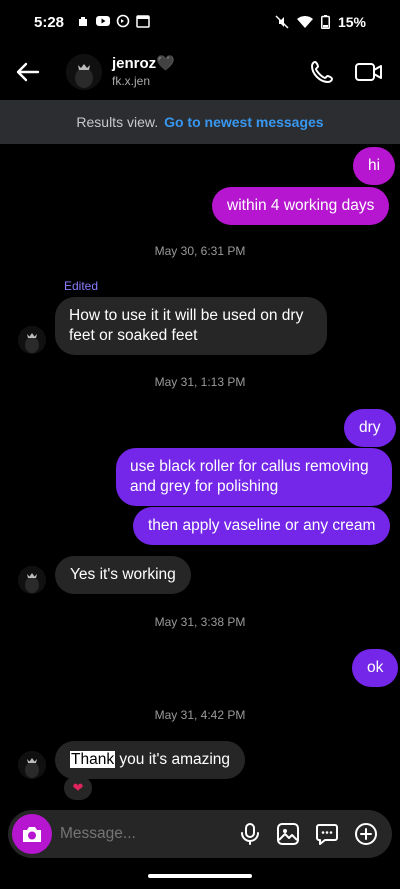 The image size is (400, 889). What do you see at coordinates (103, 21) in the screenshot?
I see `youtube-icon` at bounding box center [103, 21].